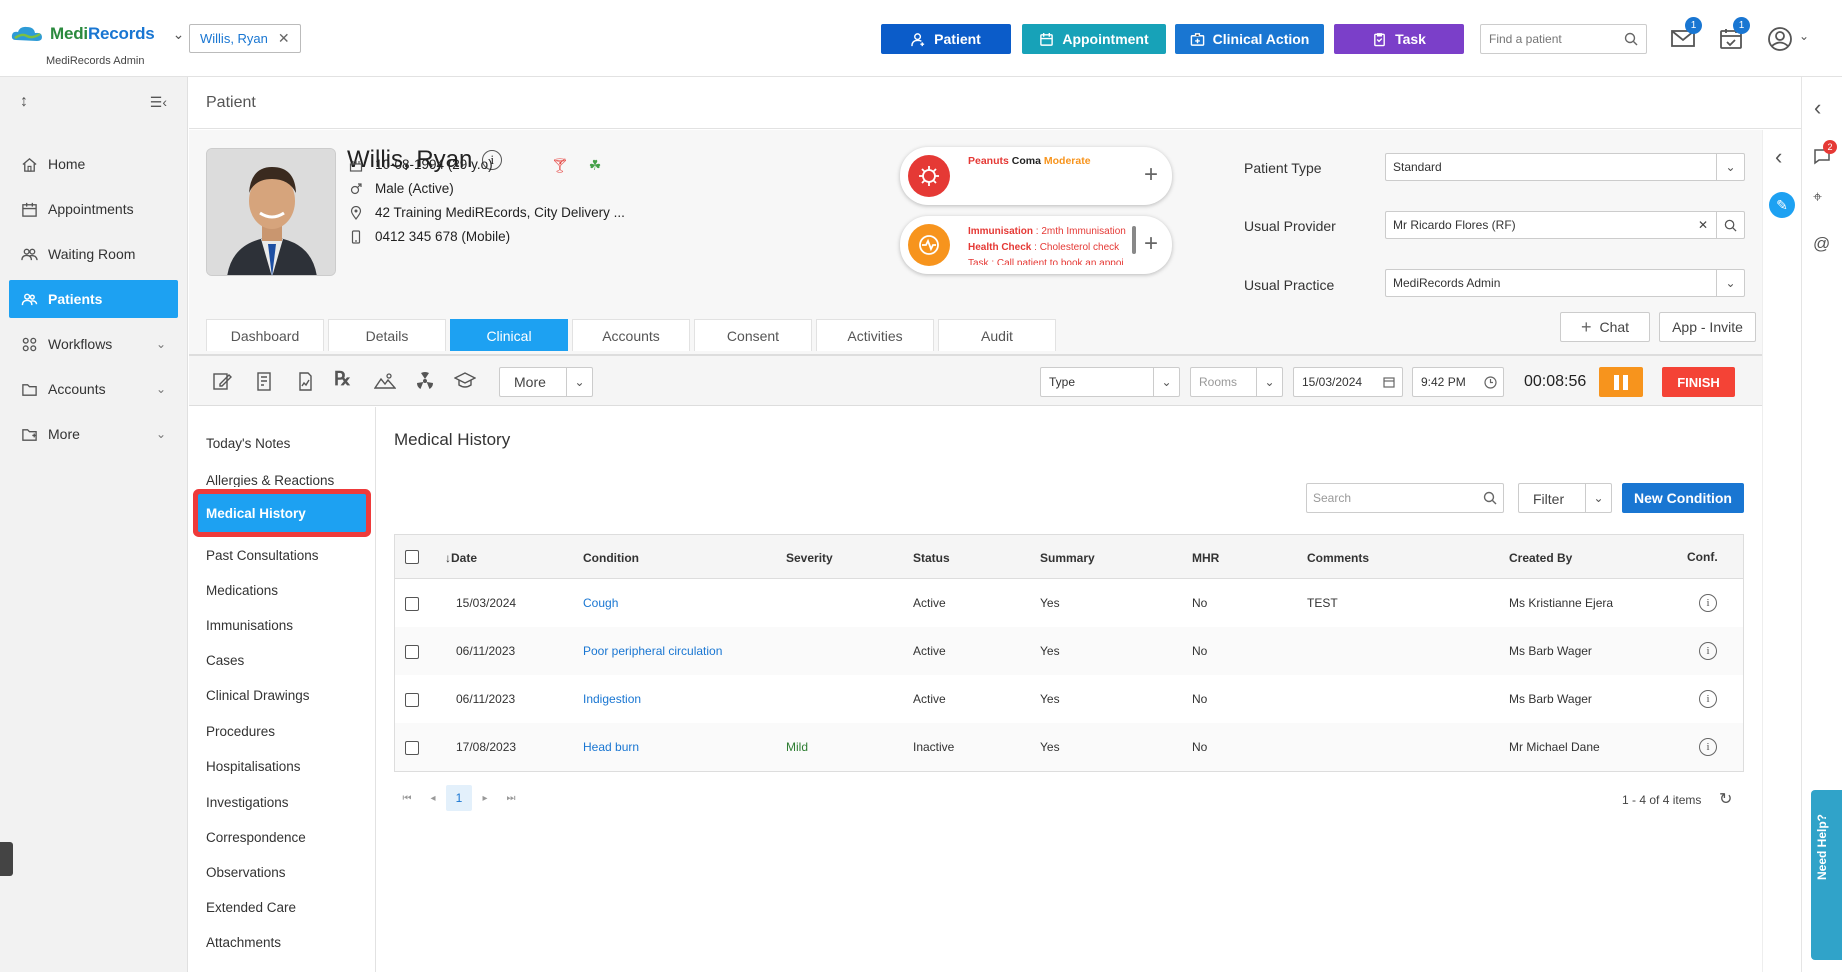  I want to click on menu-extended-care: Extended Care, so click(251, 907).